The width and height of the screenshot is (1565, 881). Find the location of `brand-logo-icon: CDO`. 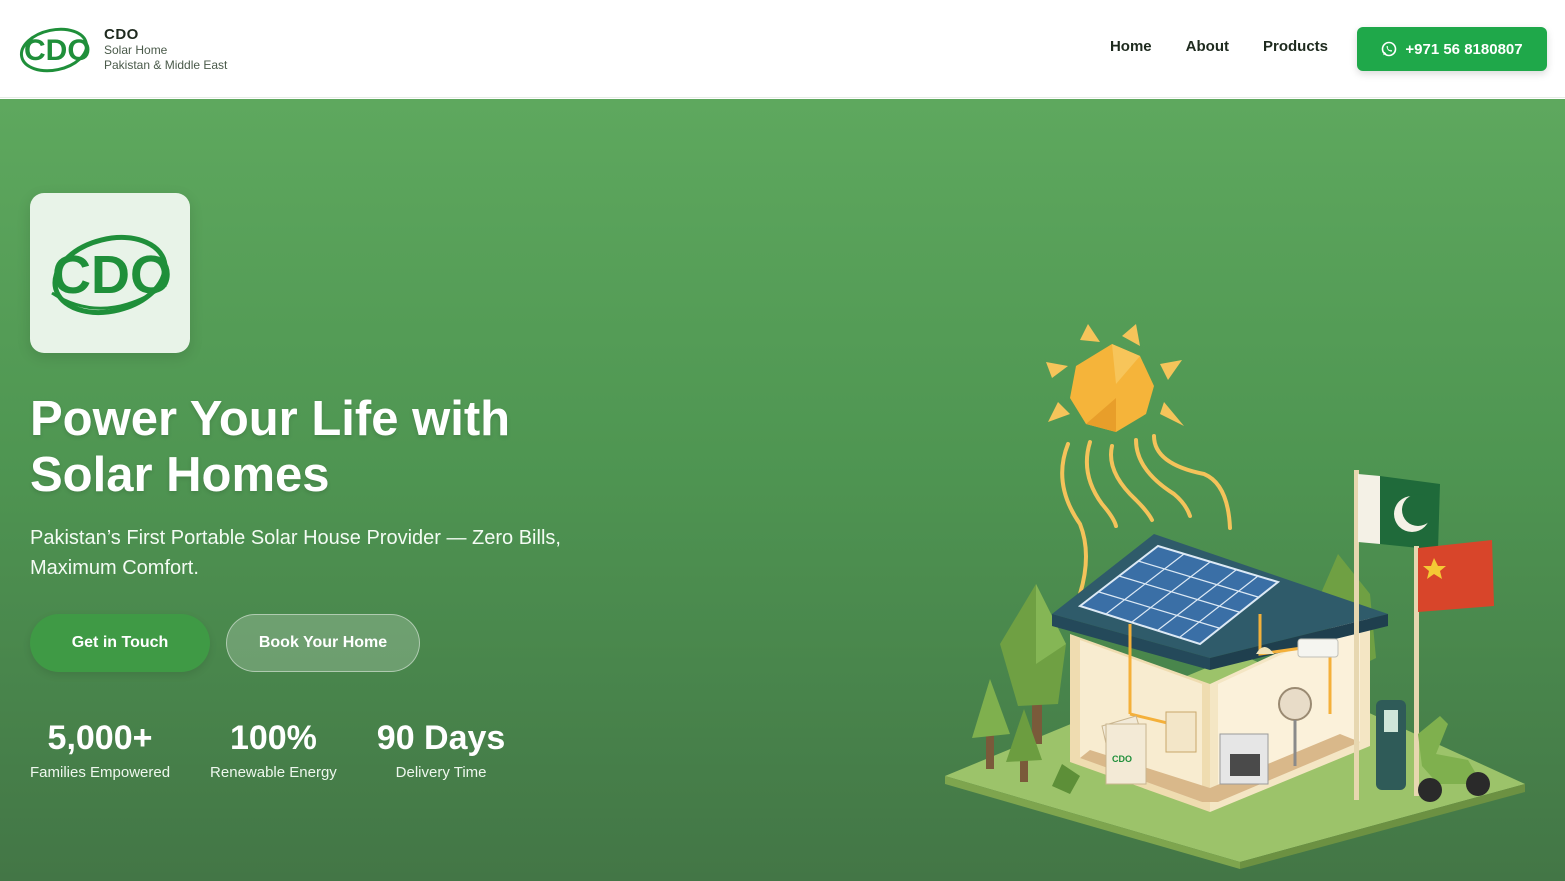

brand-logo-icon: CDO is located at coordinates (55, 50).